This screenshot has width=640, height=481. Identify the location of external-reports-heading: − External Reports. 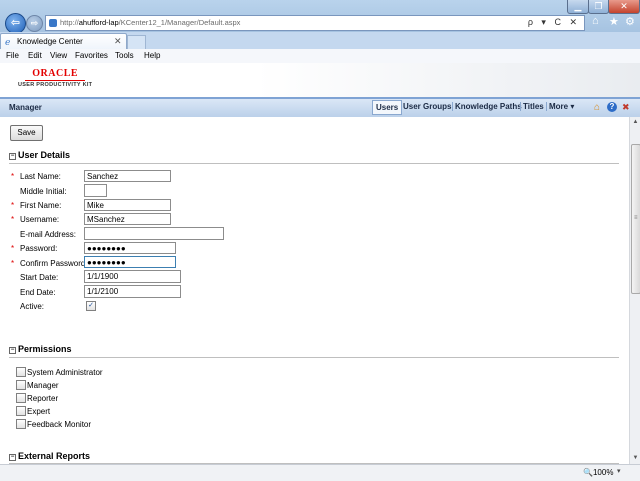
(49, 456).